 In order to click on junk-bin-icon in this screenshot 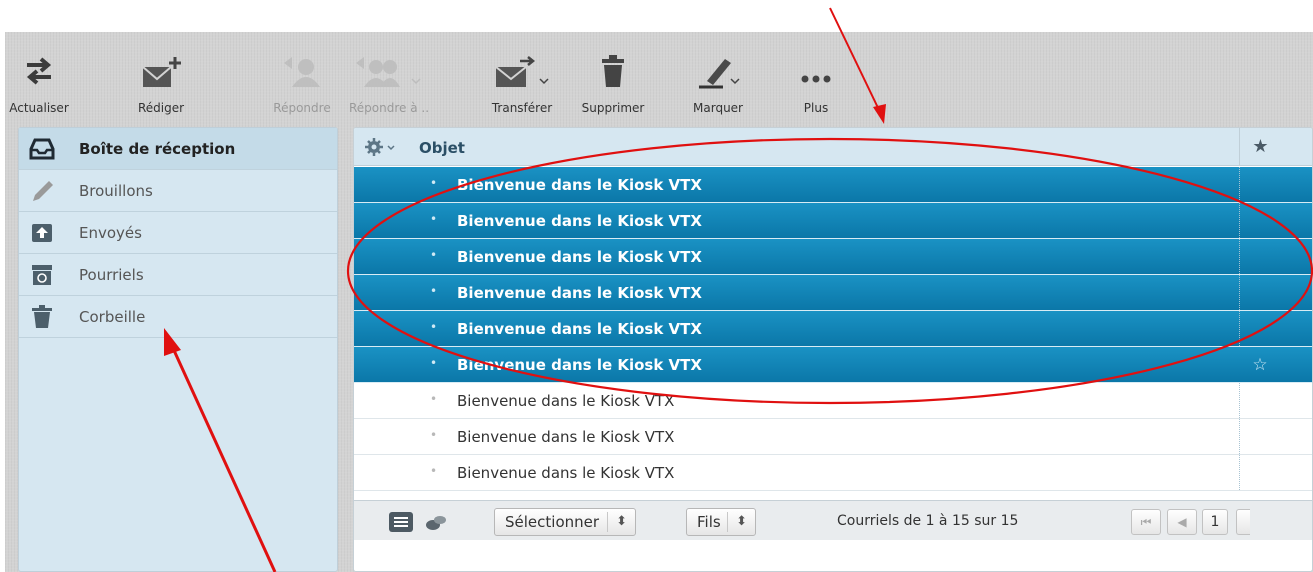, I will do `click(42, 275)`.